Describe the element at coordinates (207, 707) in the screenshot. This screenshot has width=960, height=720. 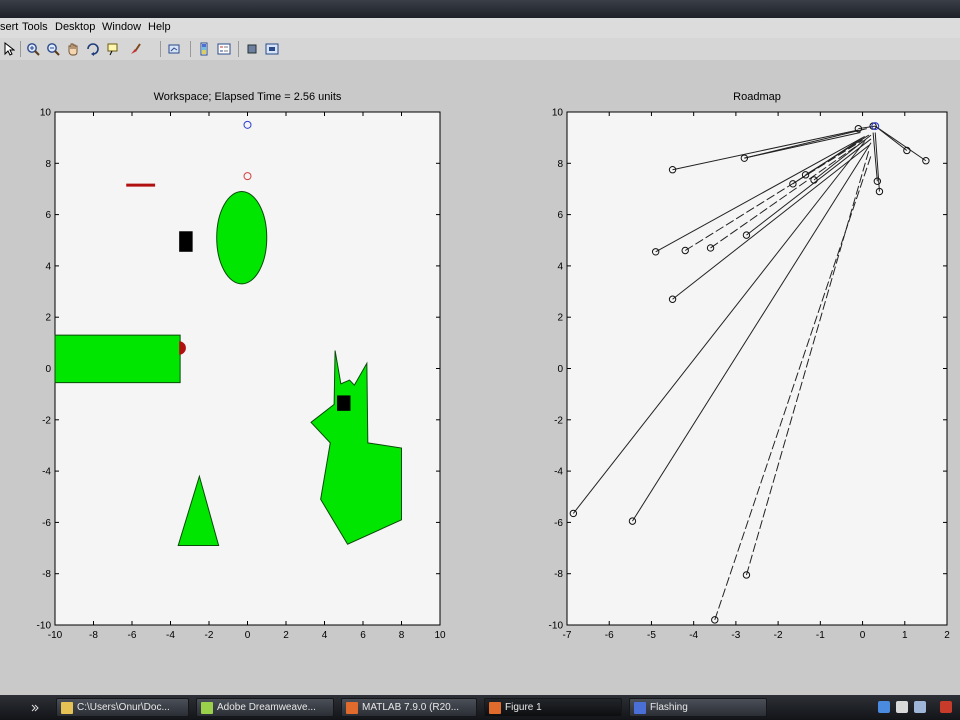
I see `dreamweaver-icon` at that location.